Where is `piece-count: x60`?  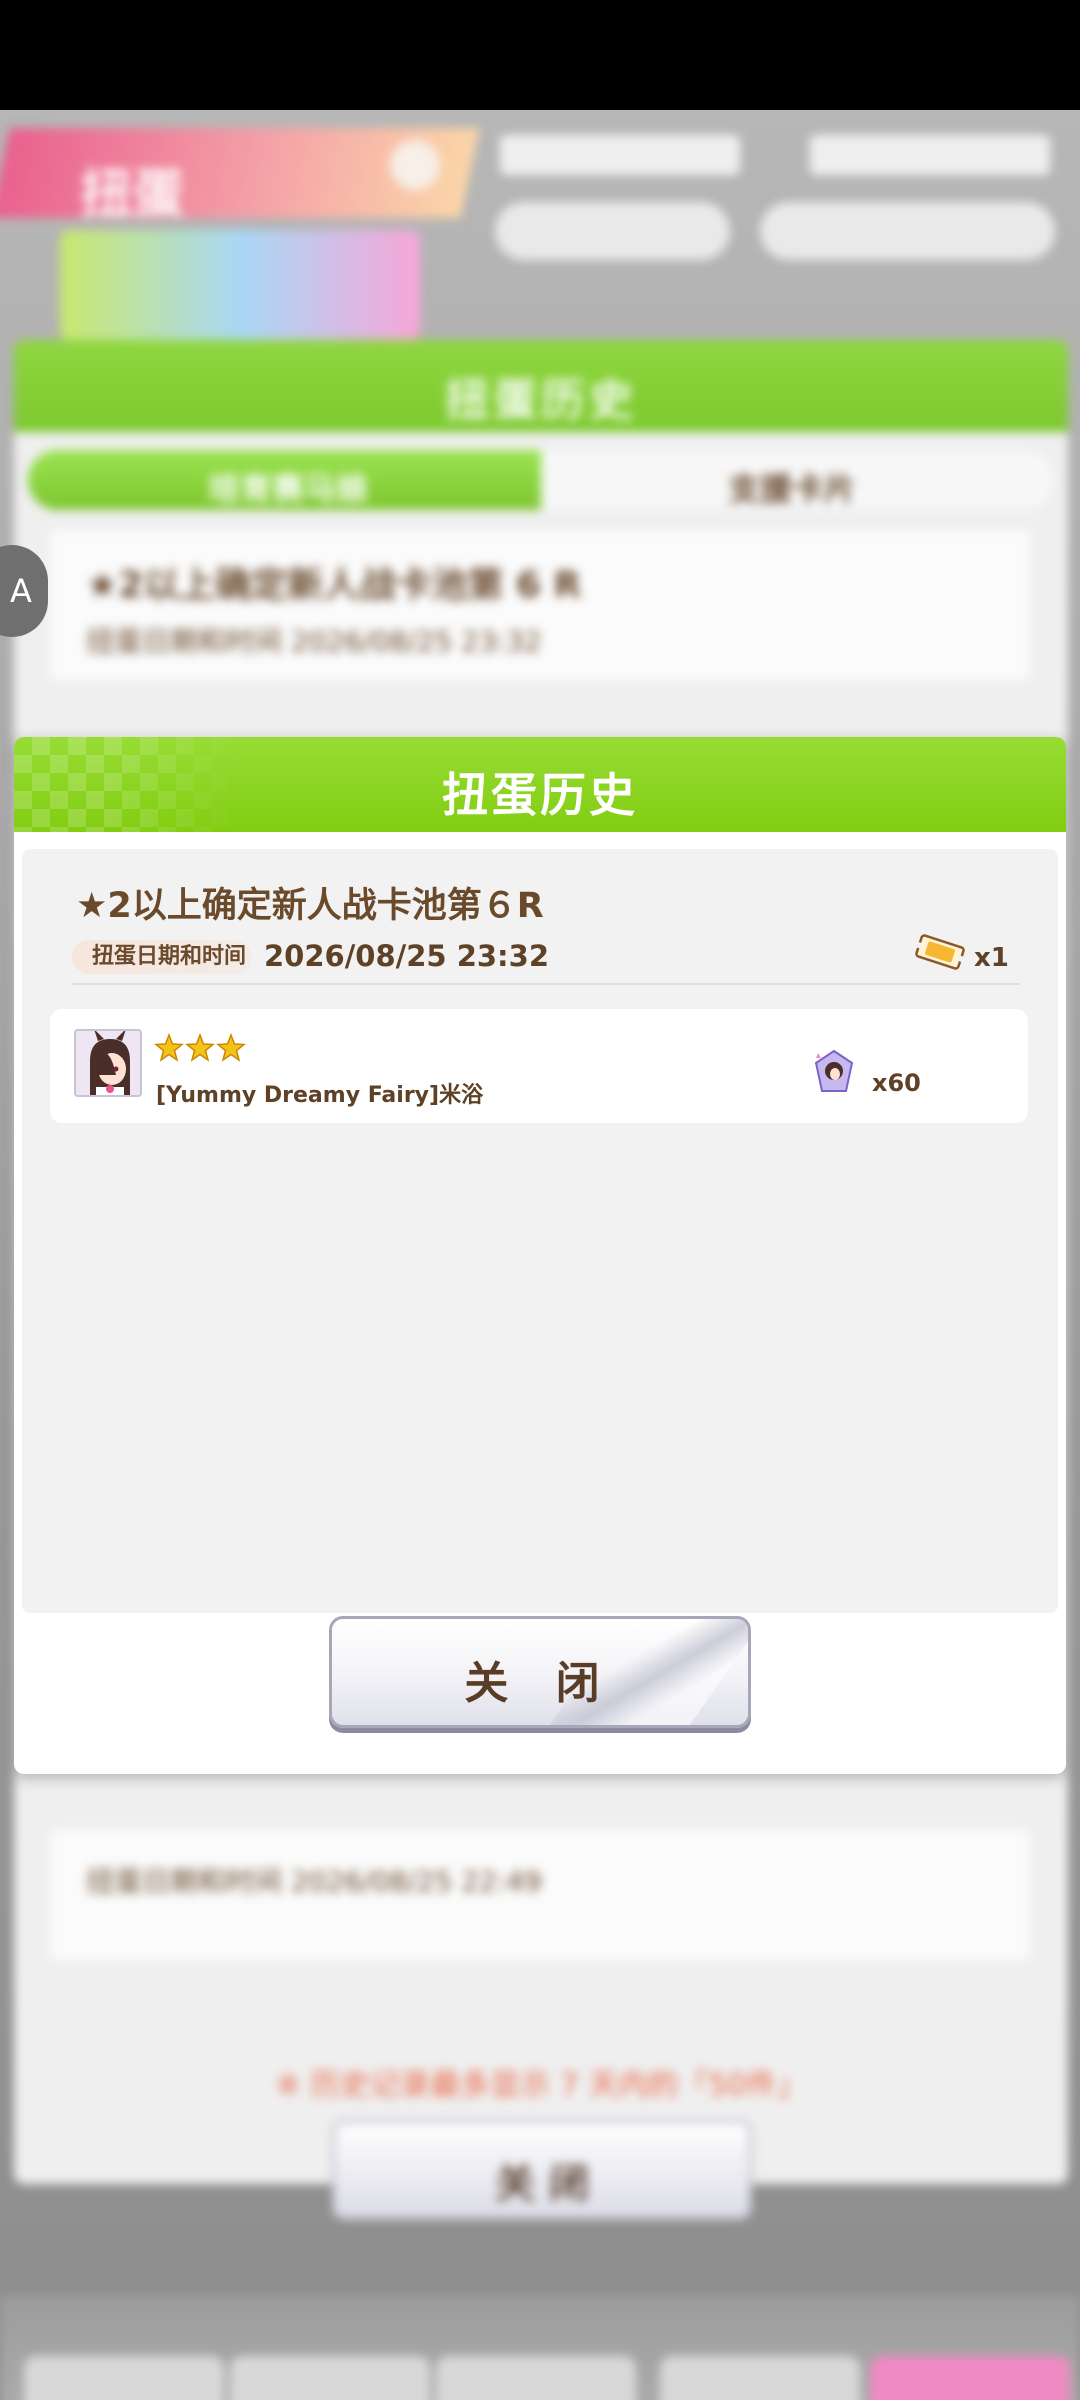
piece-count: x60 is located at coordinates (896, 1083).